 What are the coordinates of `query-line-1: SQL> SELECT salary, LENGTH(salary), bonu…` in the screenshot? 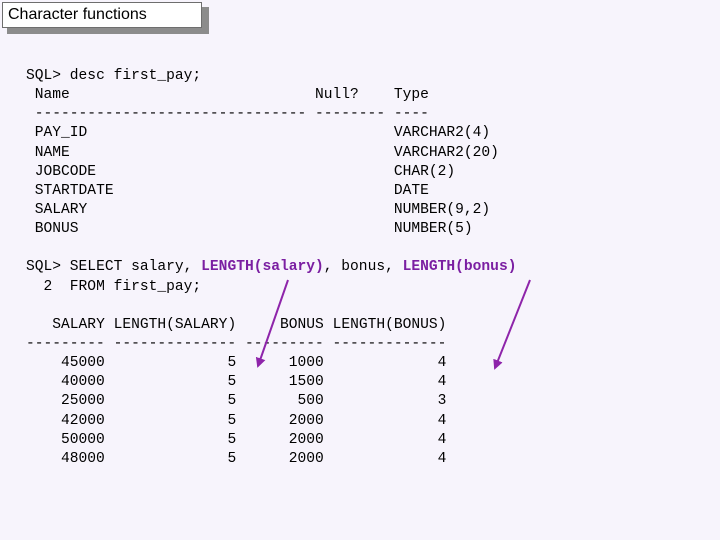 It's located at (271, 267).